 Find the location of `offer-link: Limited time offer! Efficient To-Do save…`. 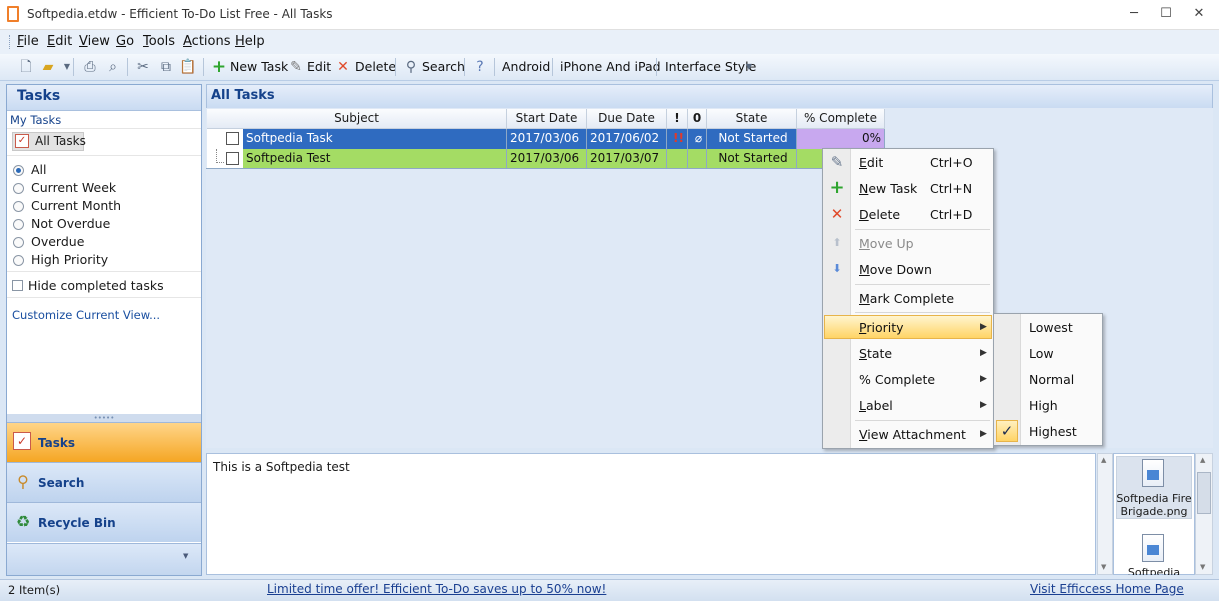

offer-link: Limited time offer! Efficient To-Do save… is located at coordinates (436, 589).